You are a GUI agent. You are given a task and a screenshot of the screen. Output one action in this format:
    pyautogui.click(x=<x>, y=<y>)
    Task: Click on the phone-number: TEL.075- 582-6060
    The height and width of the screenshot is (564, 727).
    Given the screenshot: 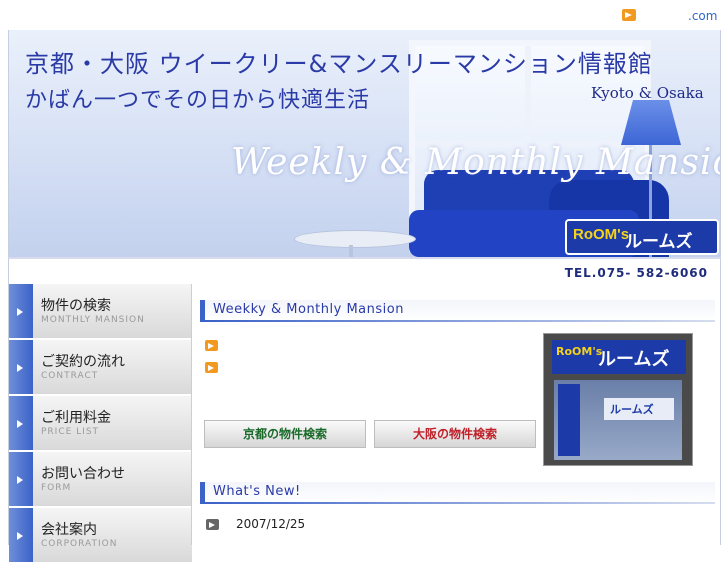 What is the action you would take?
    pyautogui.click(x=636, y=273)
    